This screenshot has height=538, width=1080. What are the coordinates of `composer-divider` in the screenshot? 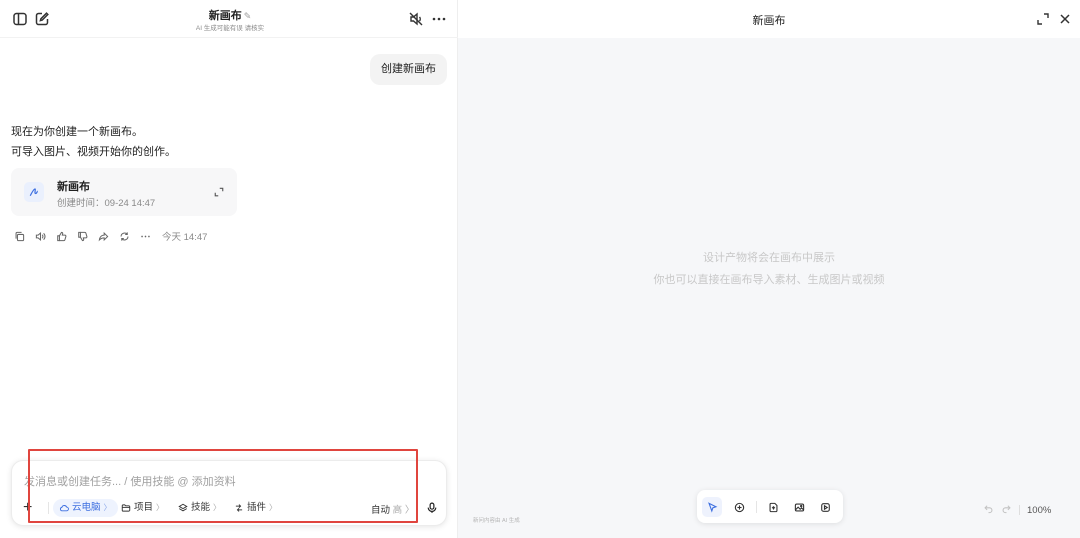 It's located at (48, 508).